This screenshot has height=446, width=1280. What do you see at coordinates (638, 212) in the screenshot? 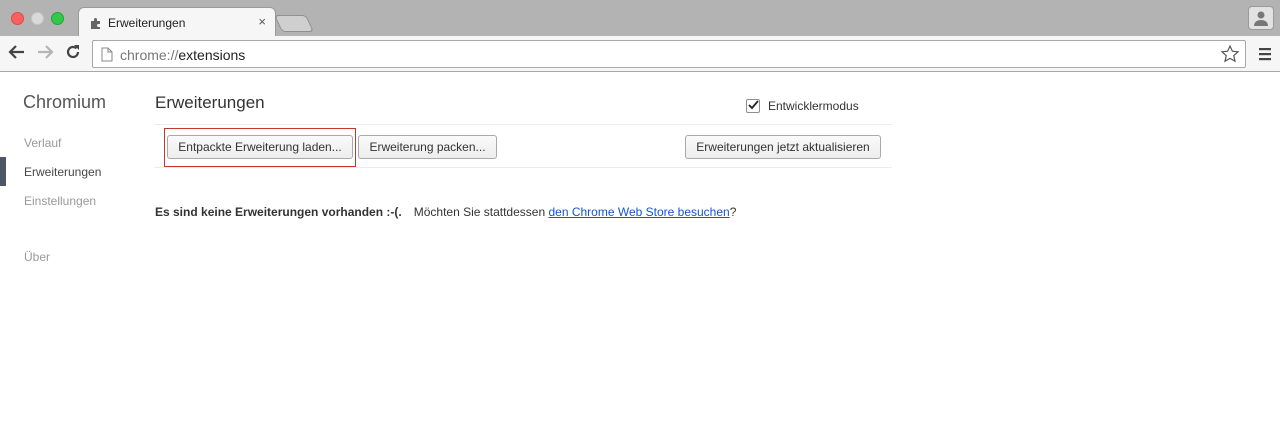
I see `web-store-link: den Chrome Web Store besuchen` at bounding box center [638, 212].